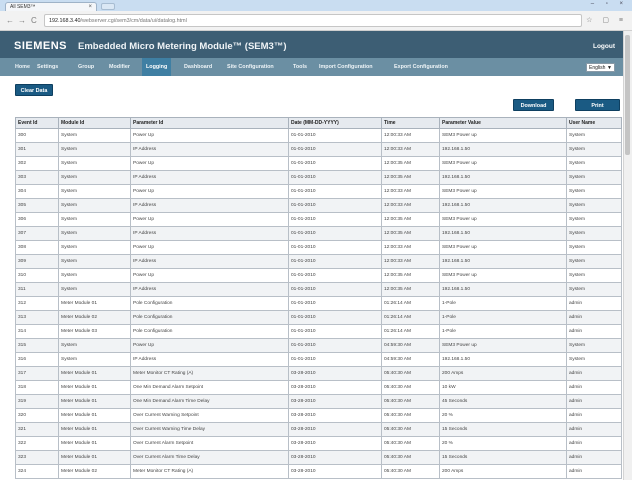 The image size is (632, 480). What do you see at coordinates (22, 67) in the screenshot?
I see `menu-item-home: Home` at bounding box center [22, 67].